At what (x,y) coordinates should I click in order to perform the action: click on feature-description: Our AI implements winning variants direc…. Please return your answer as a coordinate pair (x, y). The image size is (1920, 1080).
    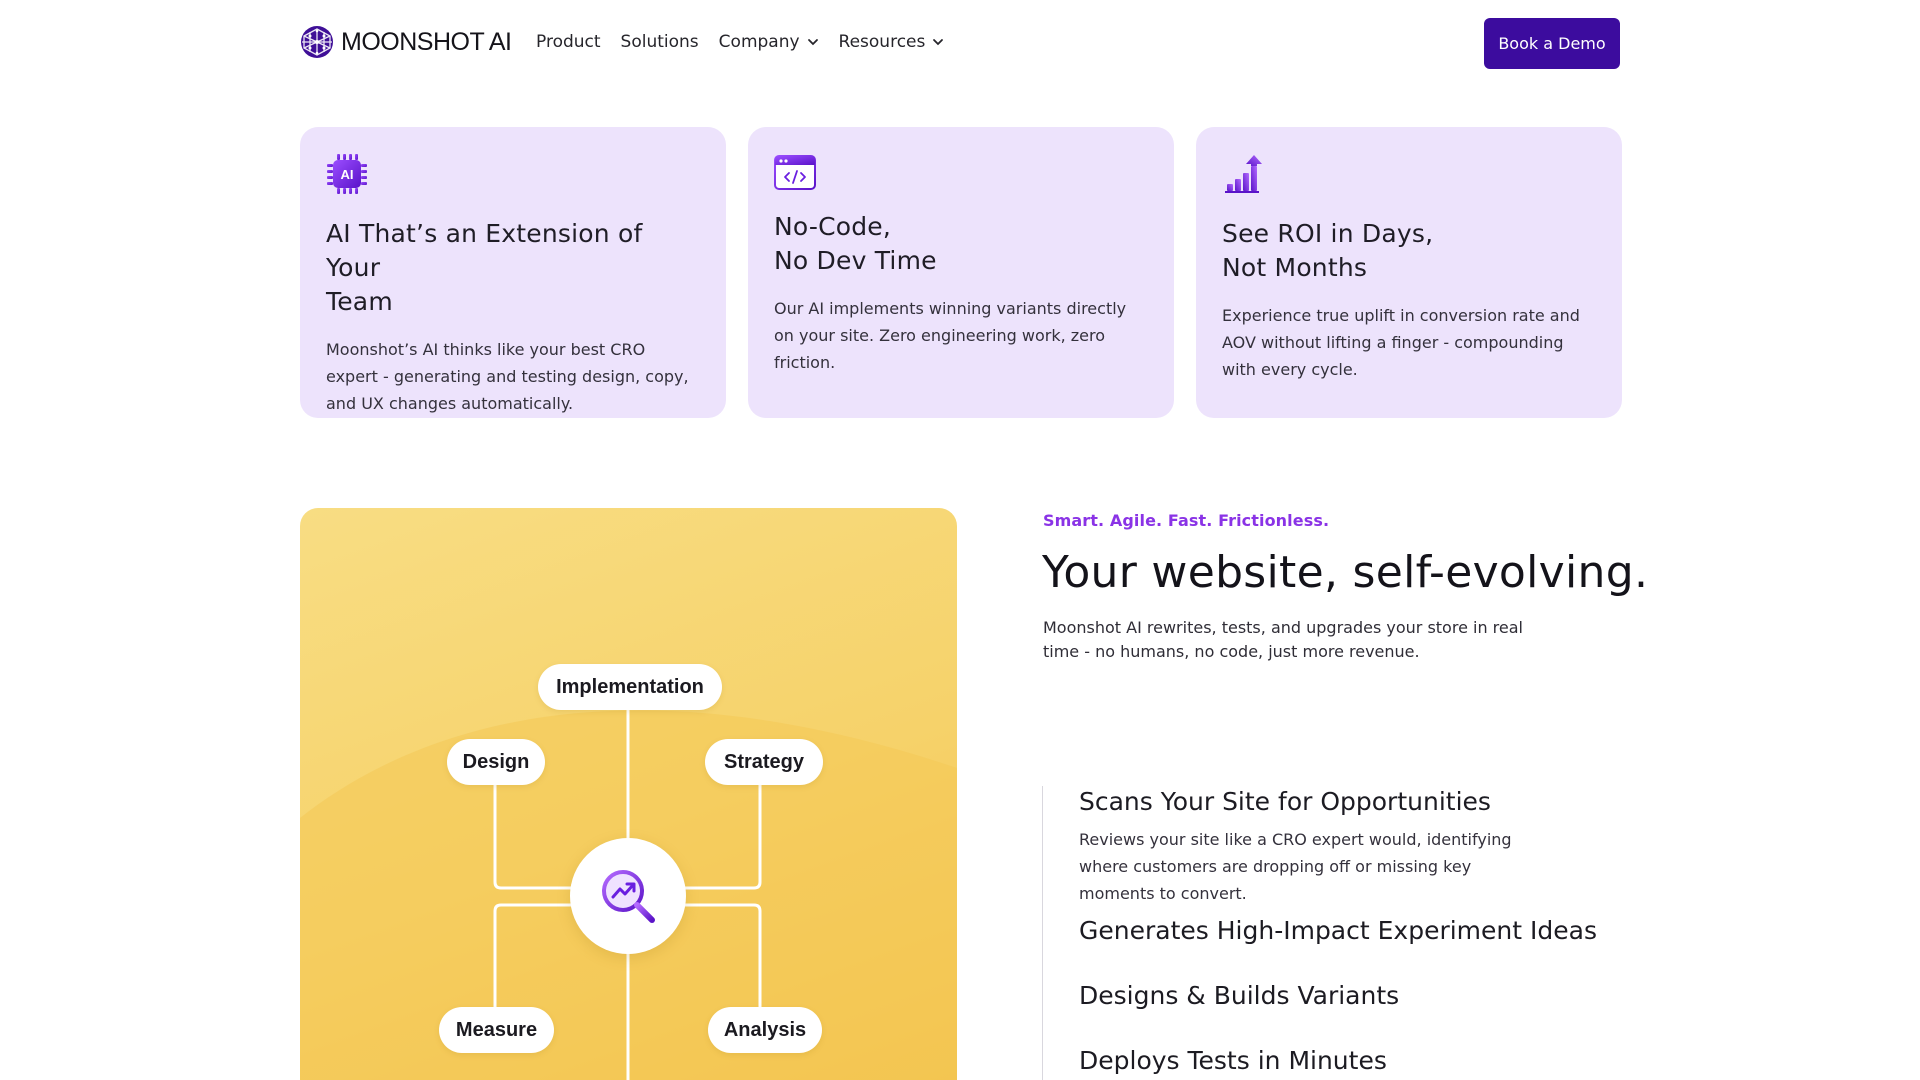
    Looking at the image, I should click on (950, 335).